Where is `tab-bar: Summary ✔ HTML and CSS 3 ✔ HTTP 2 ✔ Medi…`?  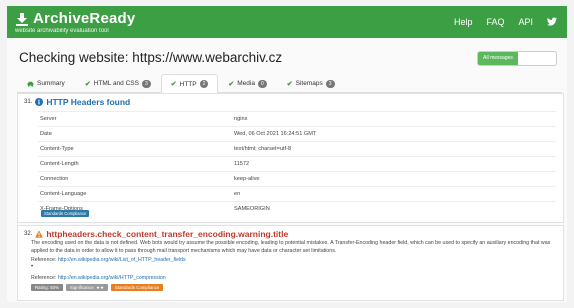
tab-bar: Summary ✔ HTML and CSS 3 ✔ HTTP 2 ✔ Medi… is located at coordinates (289, 83).